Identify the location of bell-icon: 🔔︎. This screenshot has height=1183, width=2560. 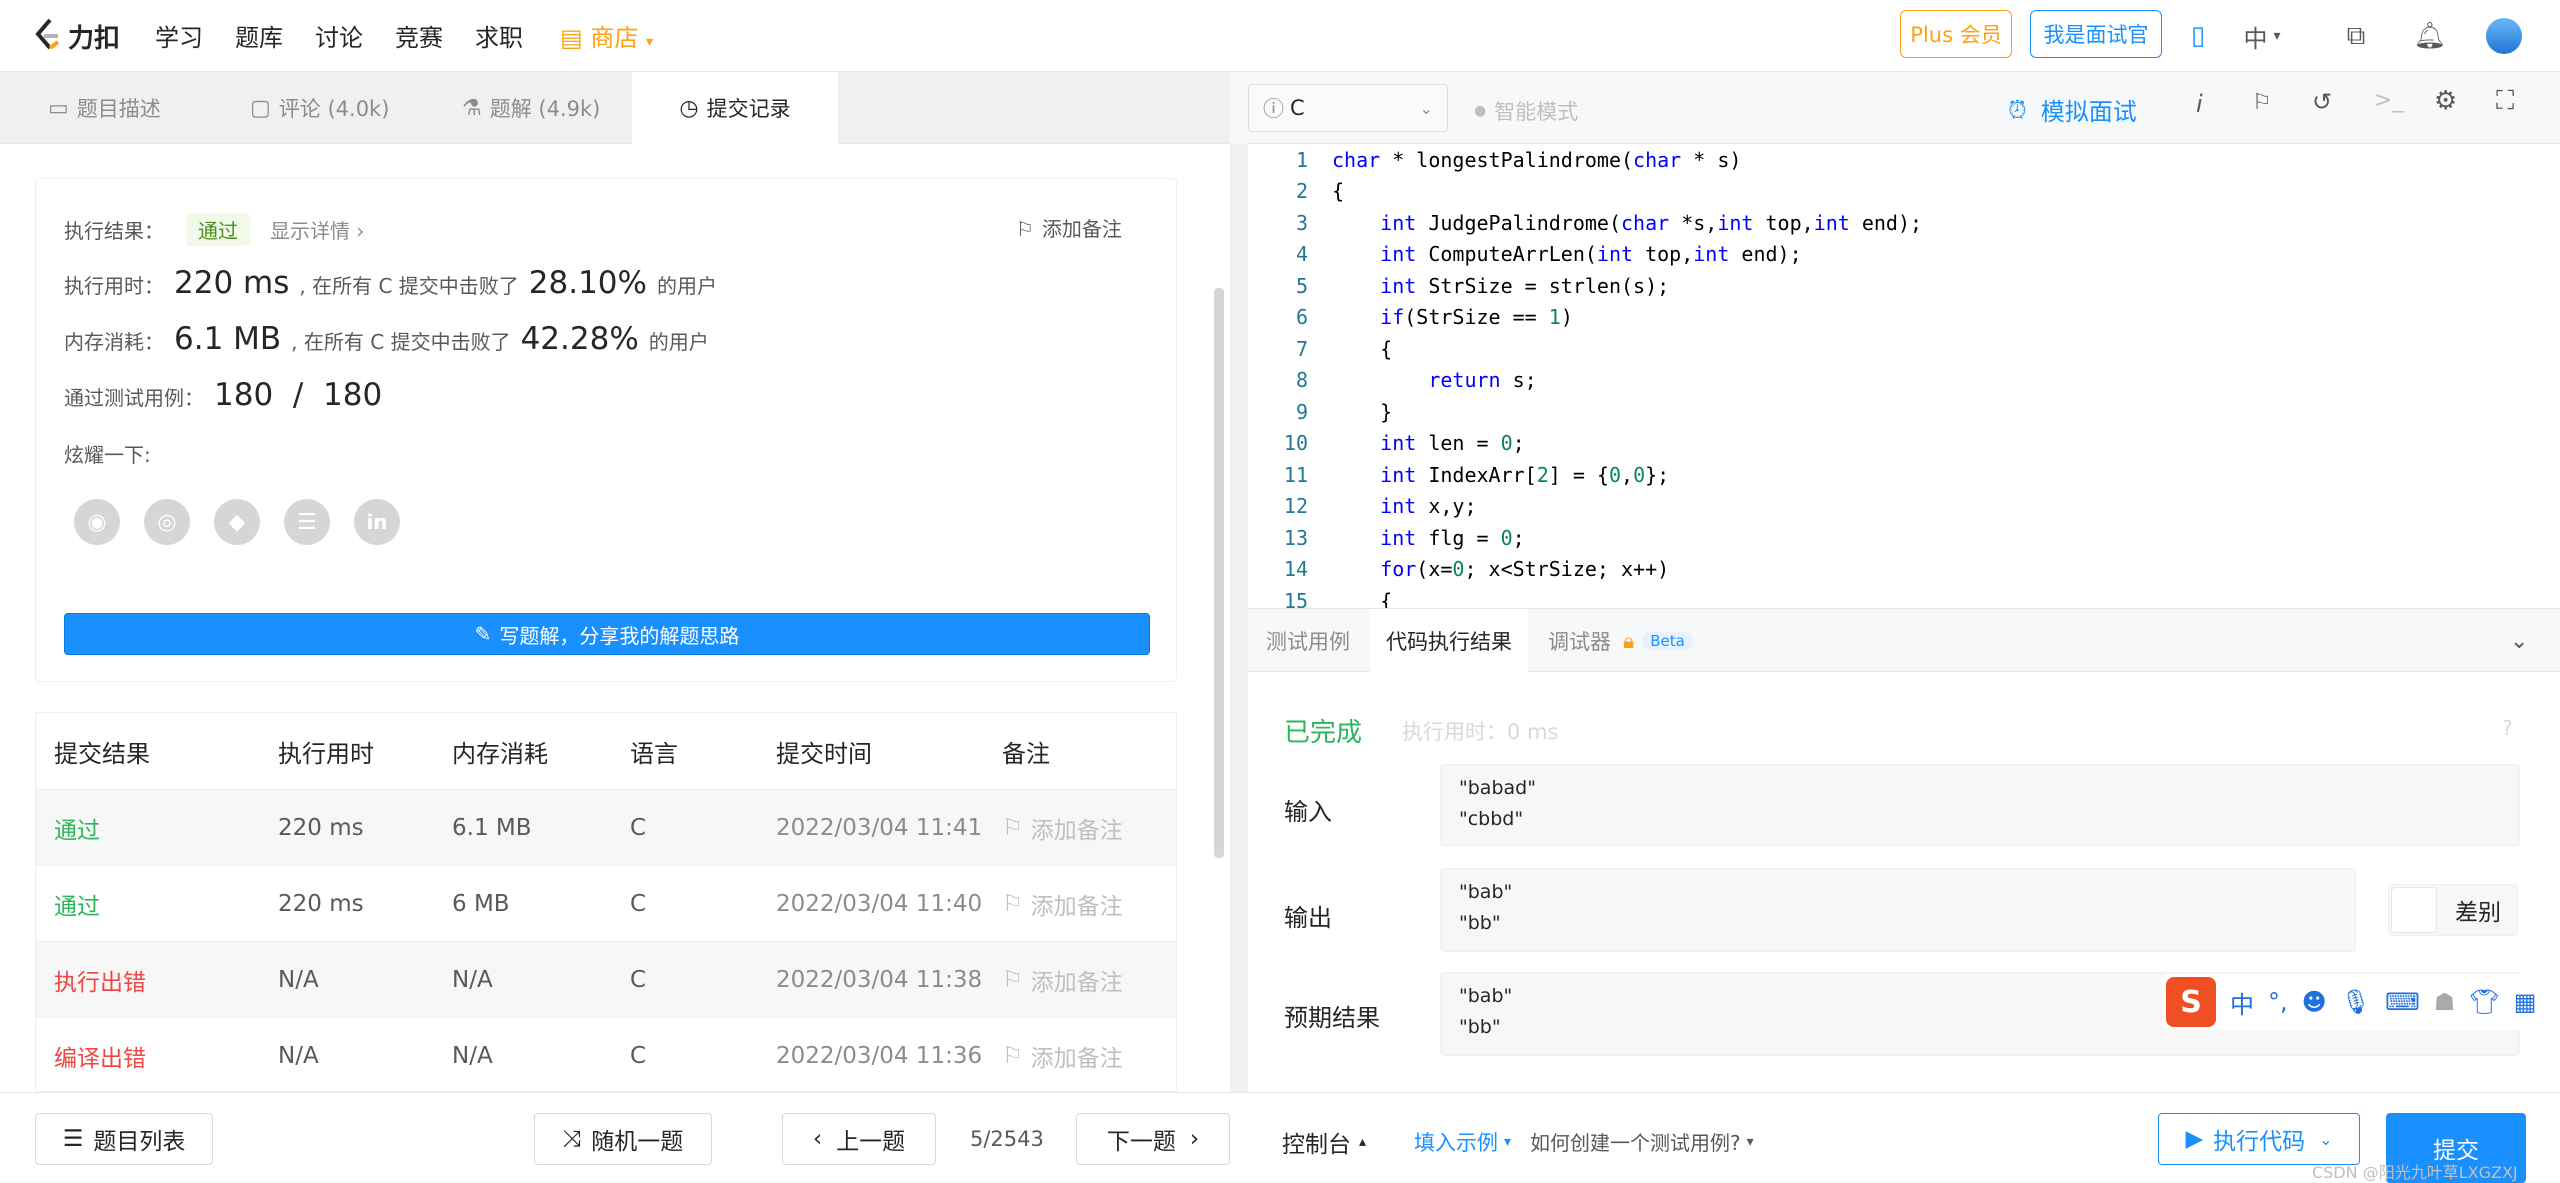
(2430, 36).